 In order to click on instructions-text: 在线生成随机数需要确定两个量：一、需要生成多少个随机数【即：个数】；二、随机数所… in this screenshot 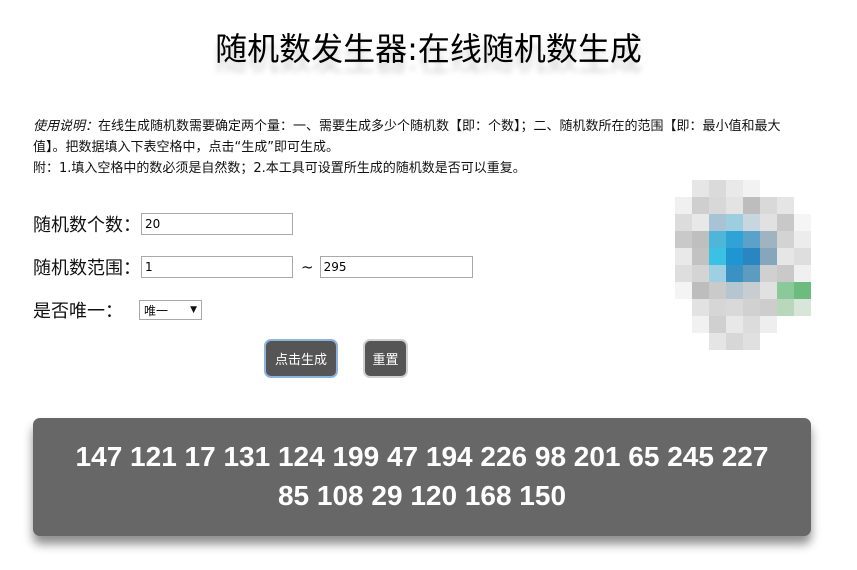, I will do `click(407, 137)`.